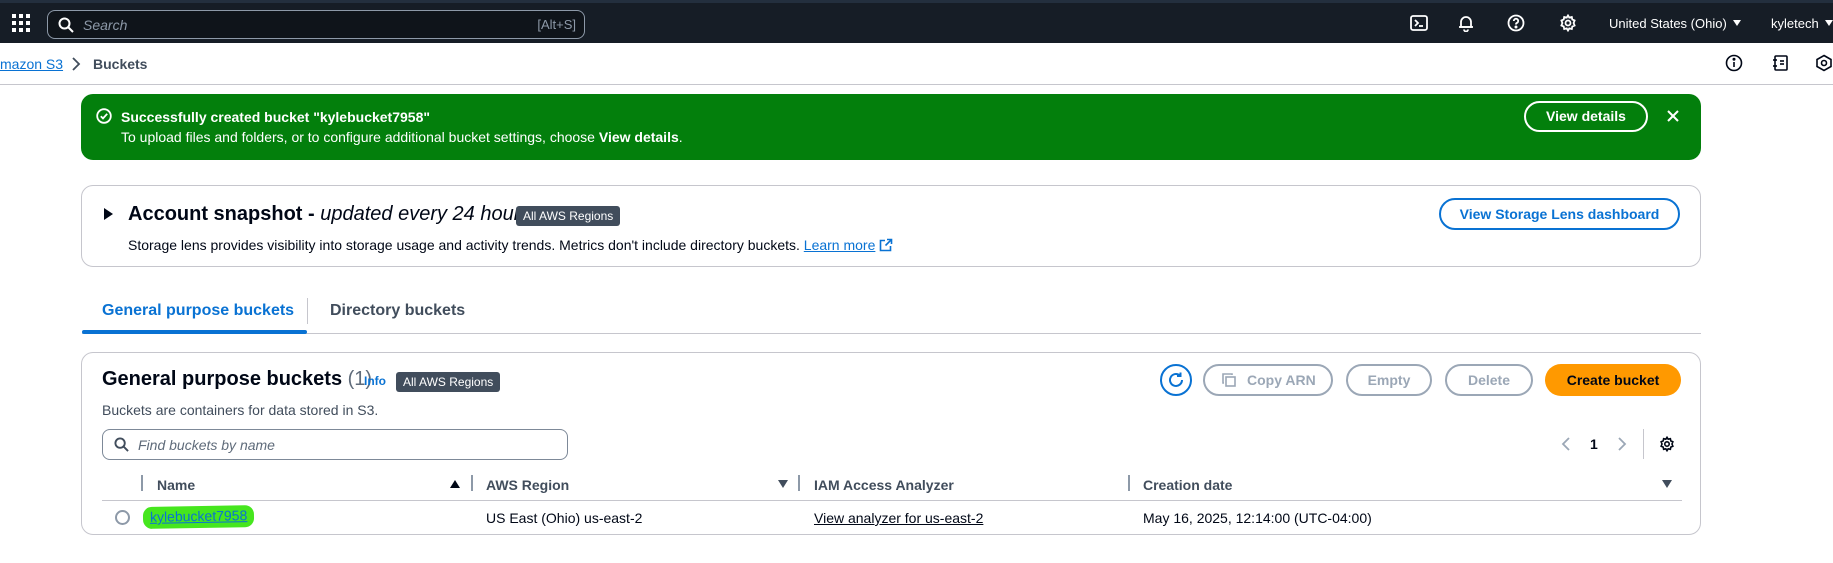 This screenshot has width=1833, height=563. Describe the element at coordinates (122, 517) in the screenshot. I see `row-select-radio` at that location.